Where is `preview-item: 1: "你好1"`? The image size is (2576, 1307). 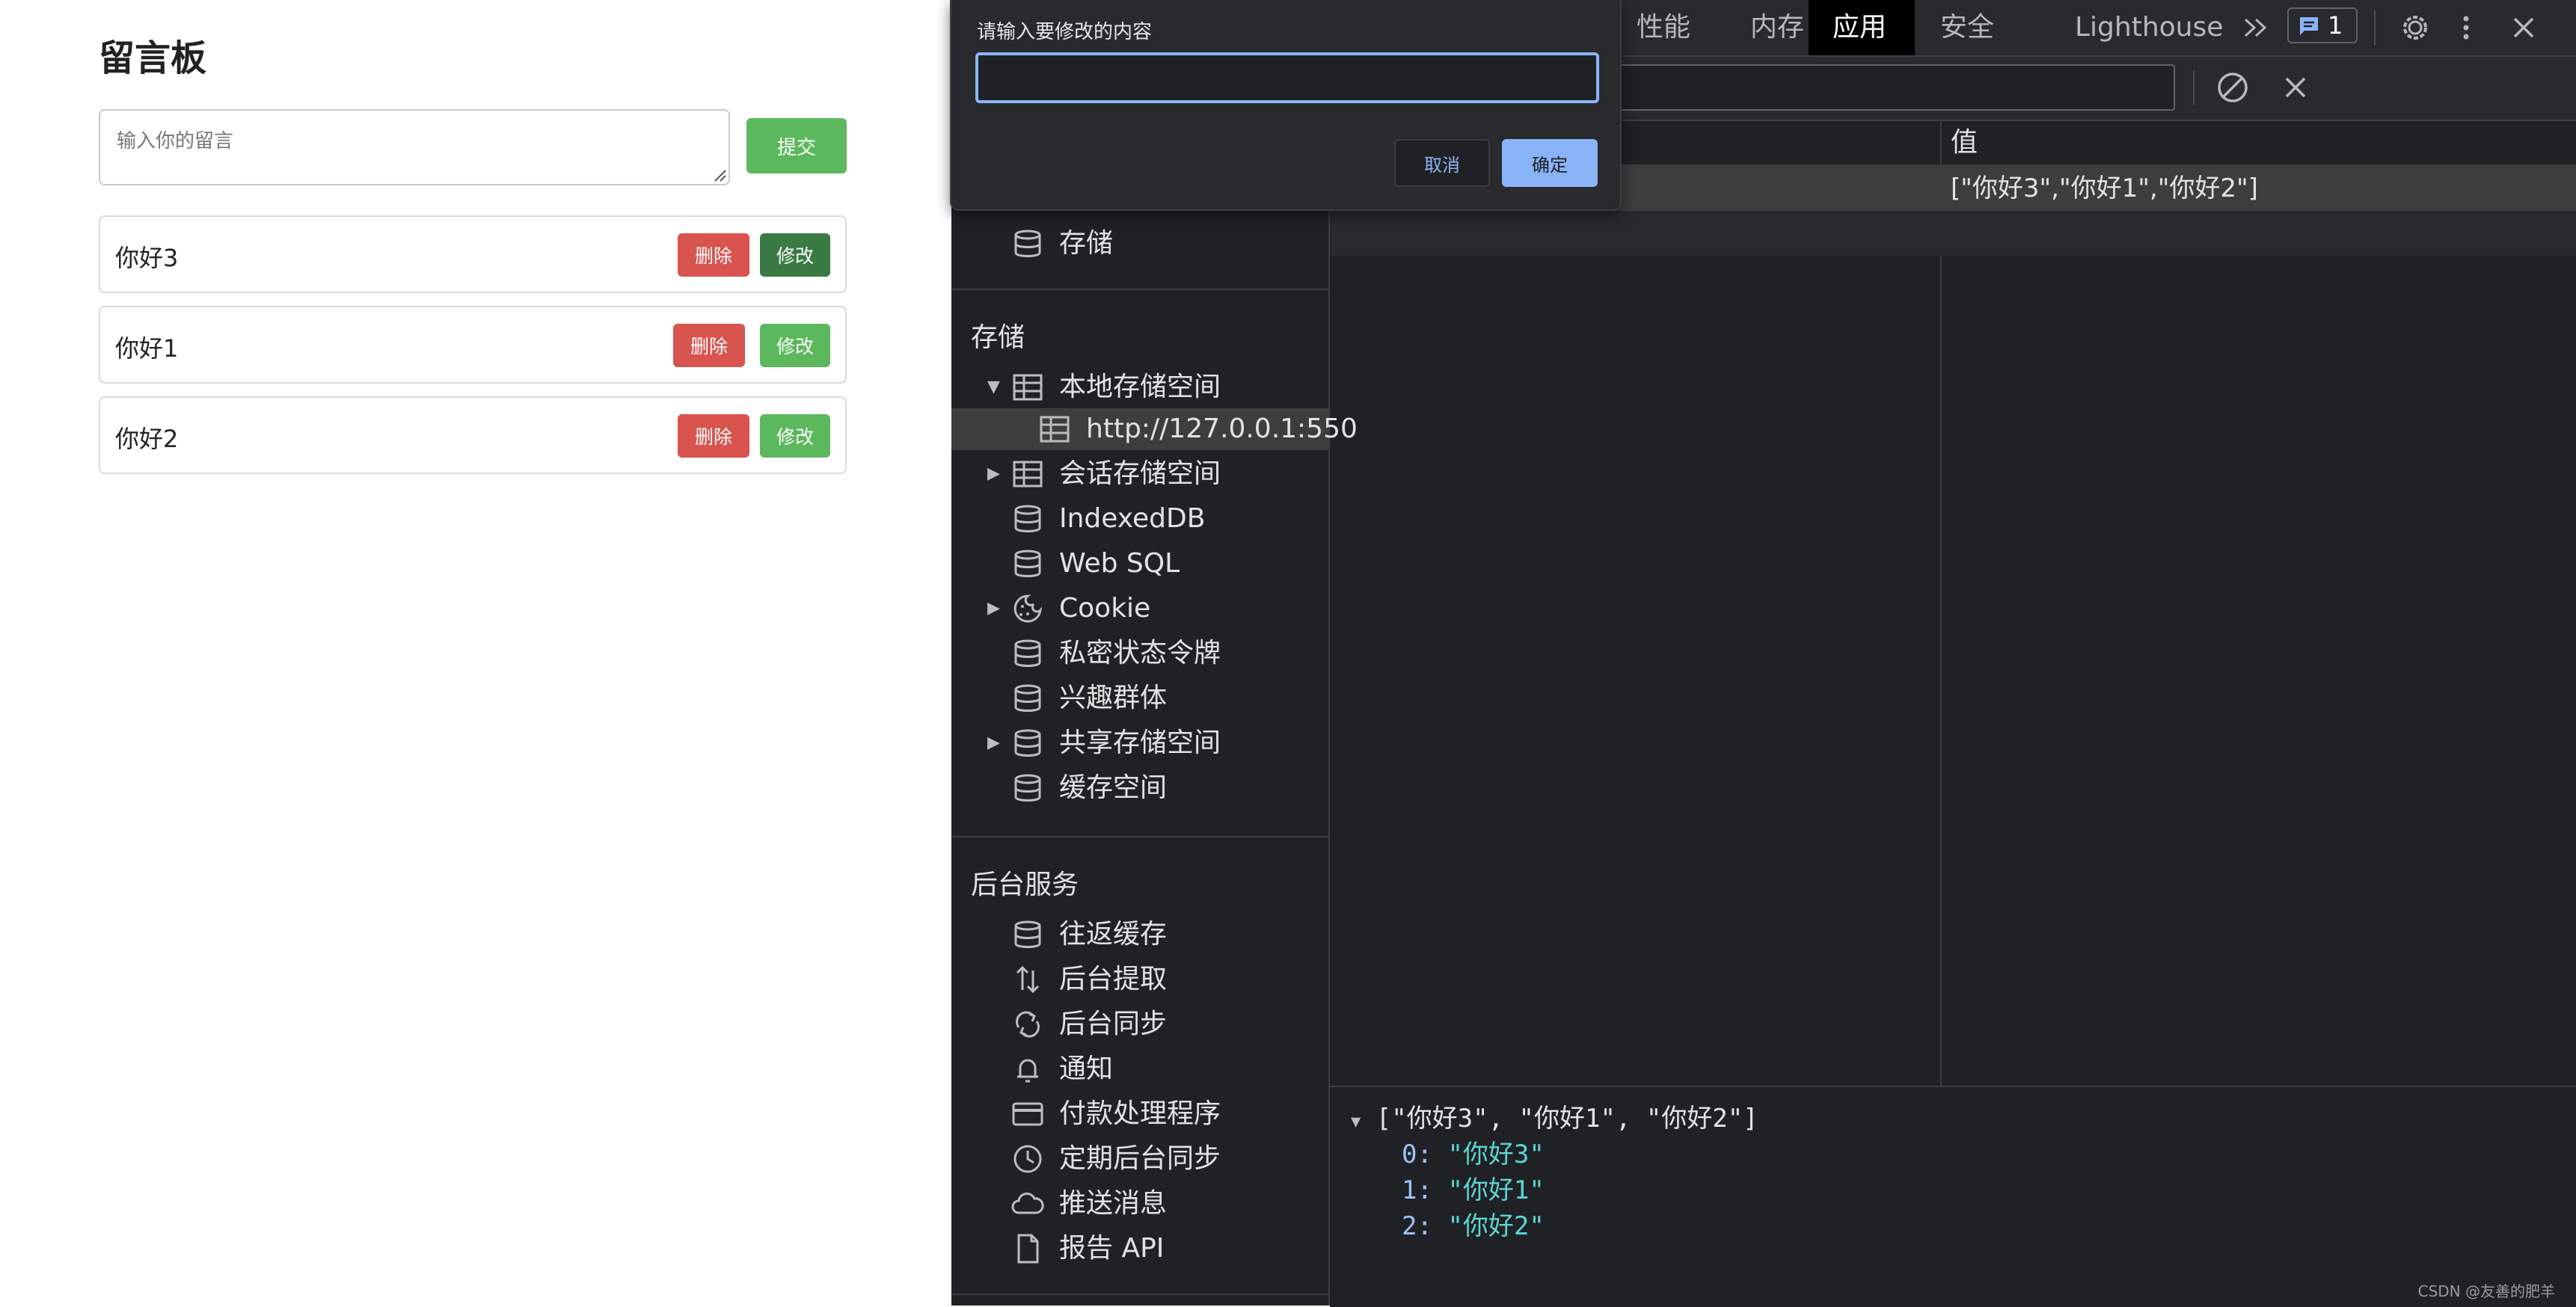
preview-item: 1: "你好1" is located at coordinates (1473, 1190).